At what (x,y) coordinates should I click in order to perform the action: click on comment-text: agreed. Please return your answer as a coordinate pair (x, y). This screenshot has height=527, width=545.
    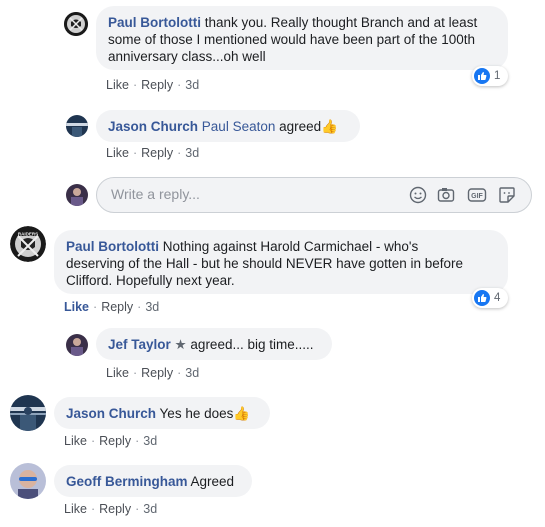
    Looking at the image, I should click on (300, 126).